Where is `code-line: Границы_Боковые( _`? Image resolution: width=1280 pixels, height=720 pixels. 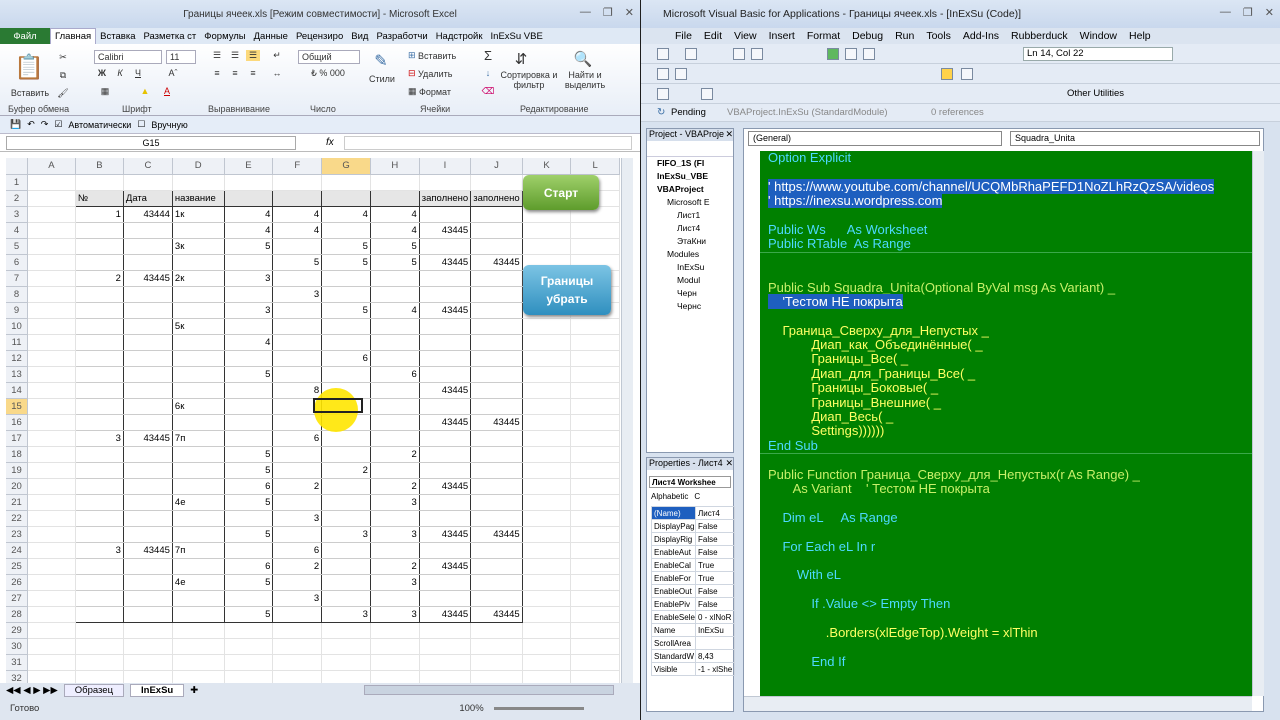 code-line: Границы_Боковые( _ is located at coordinates (1014, 388).